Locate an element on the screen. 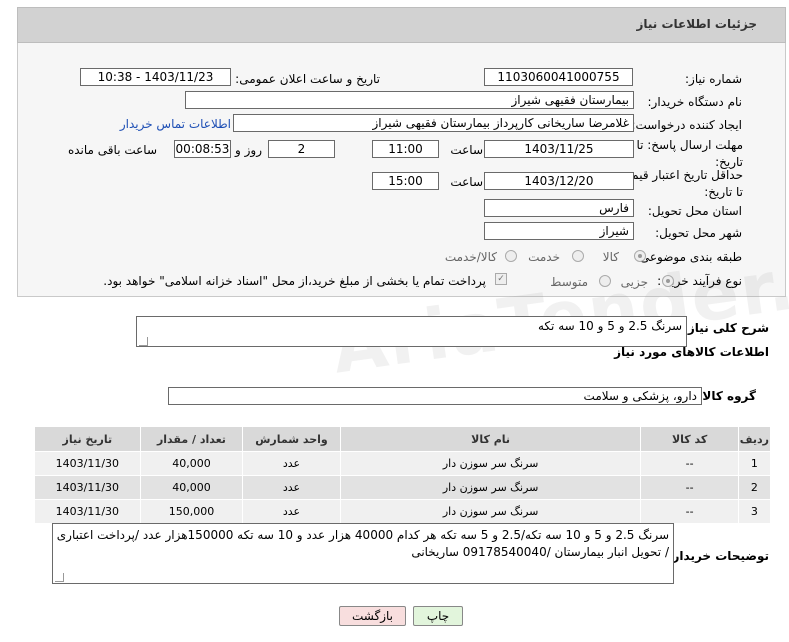 Image resolution: width=789 pixels, height=642 pixels. city-field: شیراز is located at coordinates (559, 231).